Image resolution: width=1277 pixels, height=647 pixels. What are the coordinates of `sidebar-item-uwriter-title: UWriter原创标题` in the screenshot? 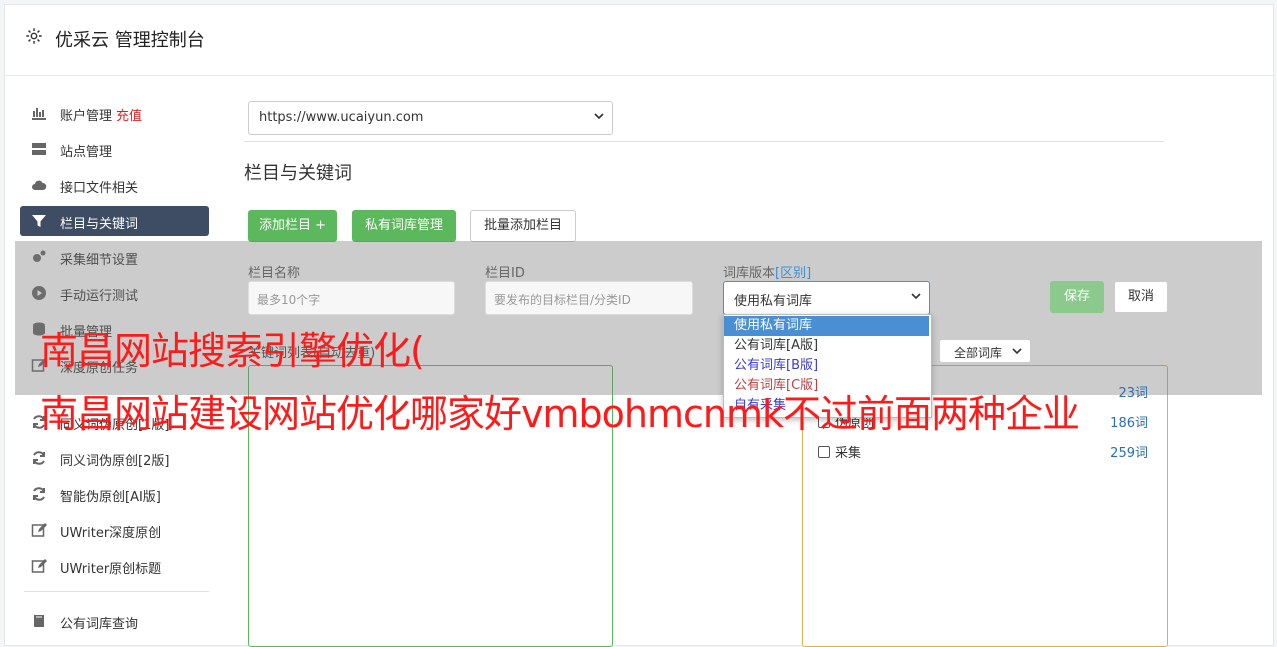 It's located at (114, 566).